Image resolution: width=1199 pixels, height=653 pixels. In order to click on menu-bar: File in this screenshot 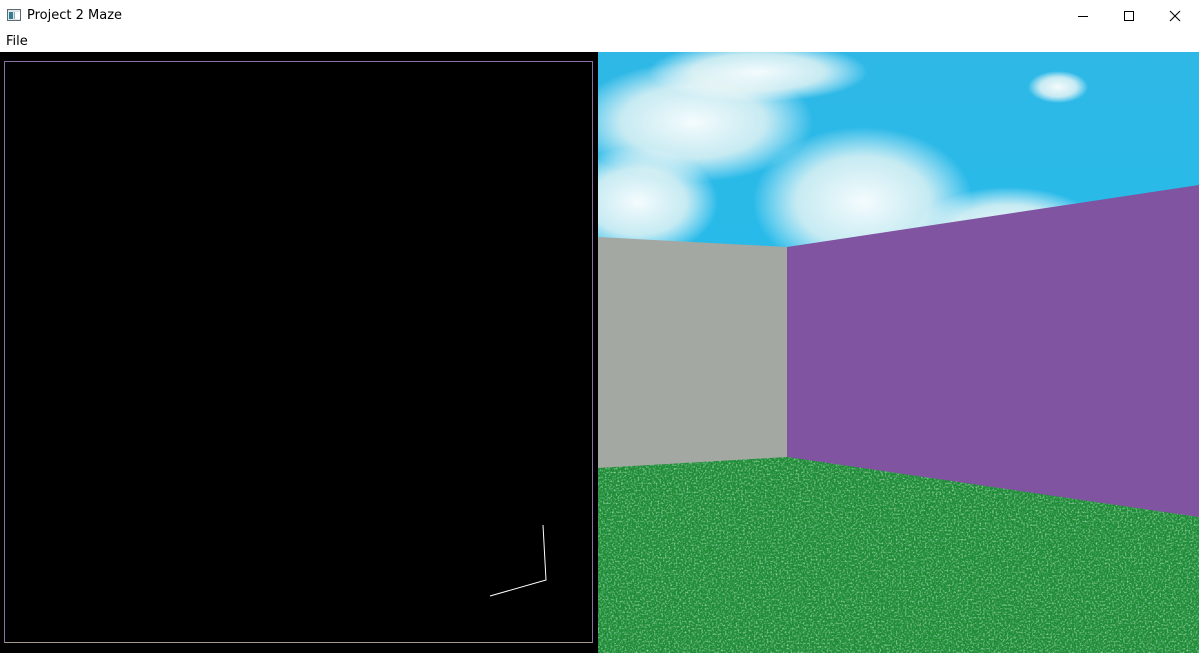, I will do `click(599, 41)`.